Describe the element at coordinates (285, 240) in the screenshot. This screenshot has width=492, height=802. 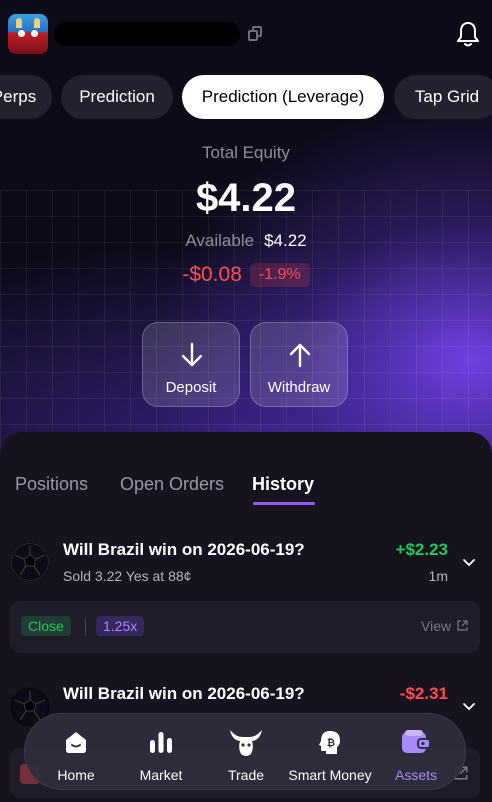
I see `available-value: $4.22` at that location.